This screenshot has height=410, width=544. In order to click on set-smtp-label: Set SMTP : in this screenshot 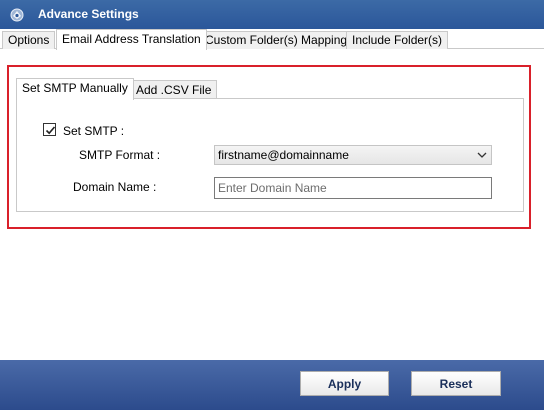, I will do `click(94, 131)`.